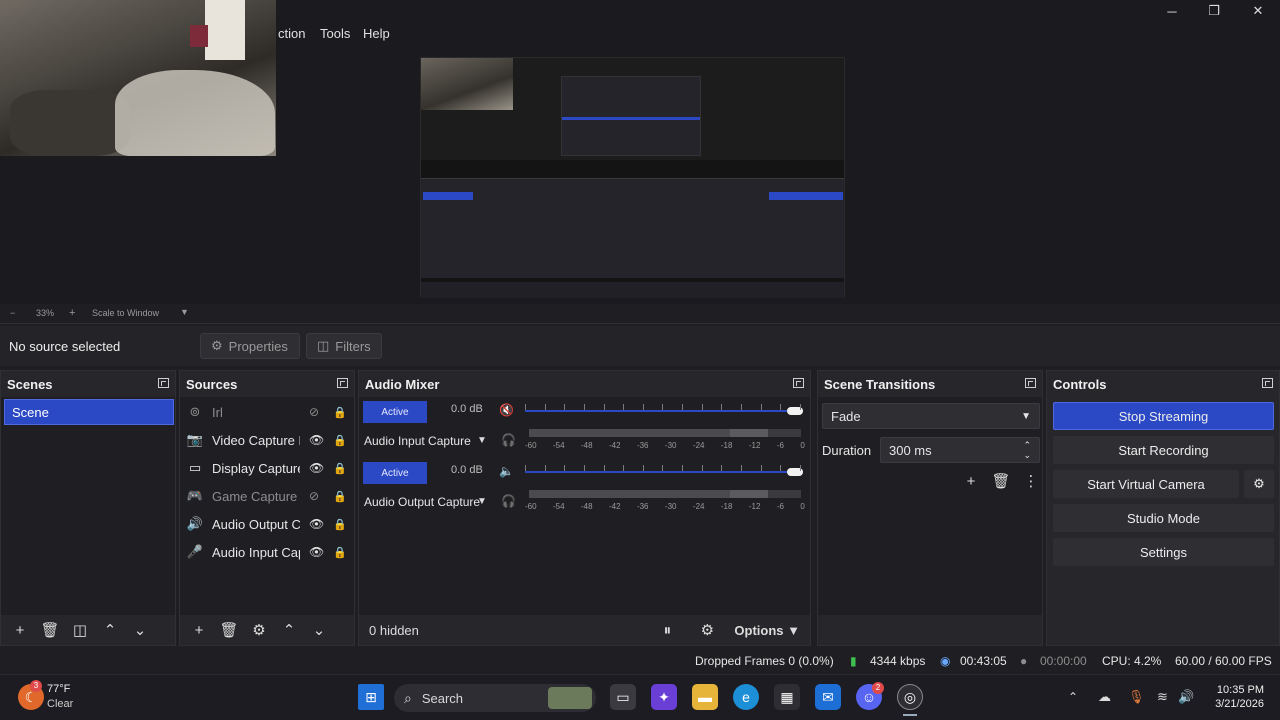 The height and width of the screenshot is (720, 1280). Describe the element at coordinates (1146, 484) in the screenshot. I see `start-virtual-camera-button: Start Virtual Camera` at that location.